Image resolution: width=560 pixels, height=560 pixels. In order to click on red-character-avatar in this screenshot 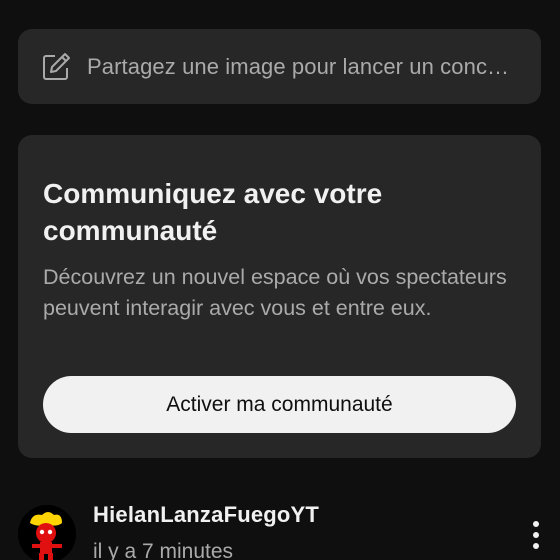, I will do `click(47, 532)`.